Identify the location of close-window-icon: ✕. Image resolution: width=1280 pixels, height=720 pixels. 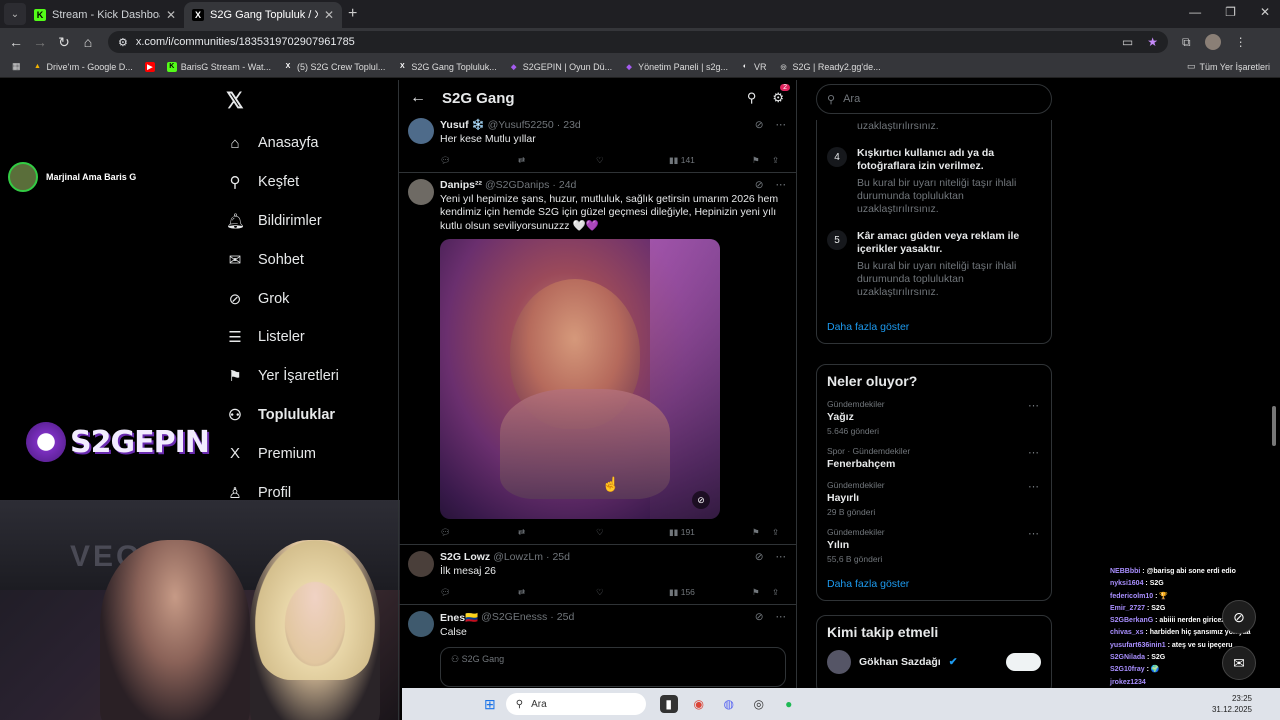
(1265, 12).